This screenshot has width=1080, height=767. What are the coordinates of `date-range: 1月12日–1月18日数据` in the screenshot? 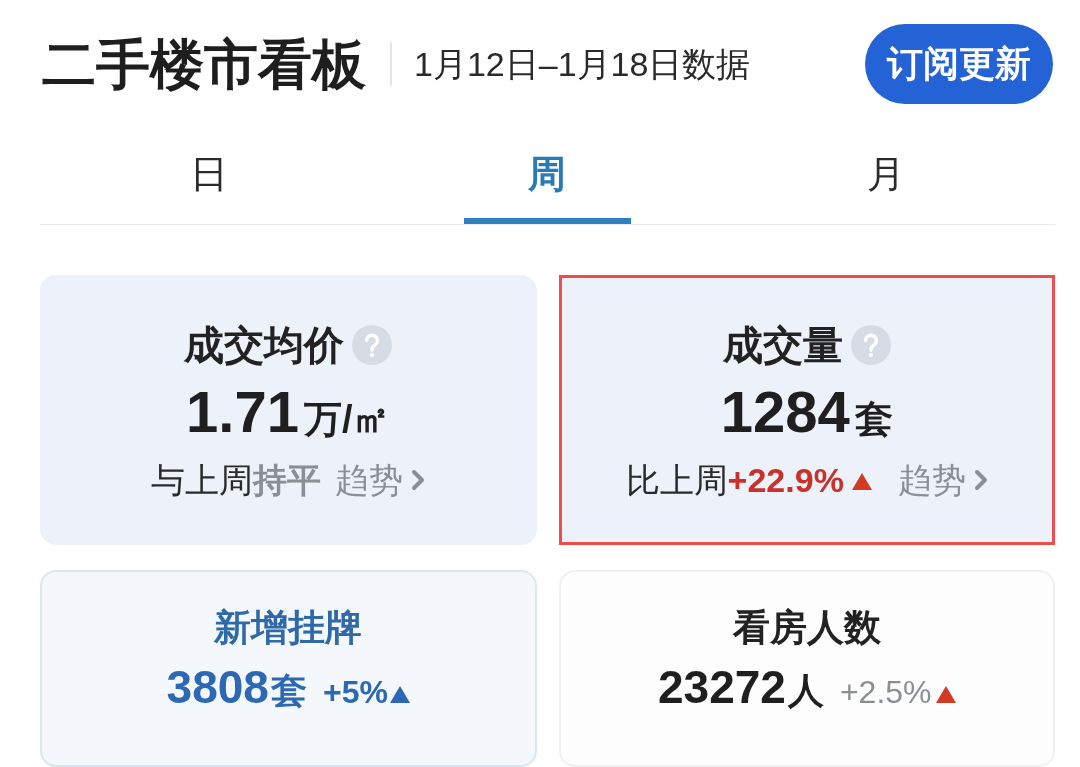 It's located at (582, 64).